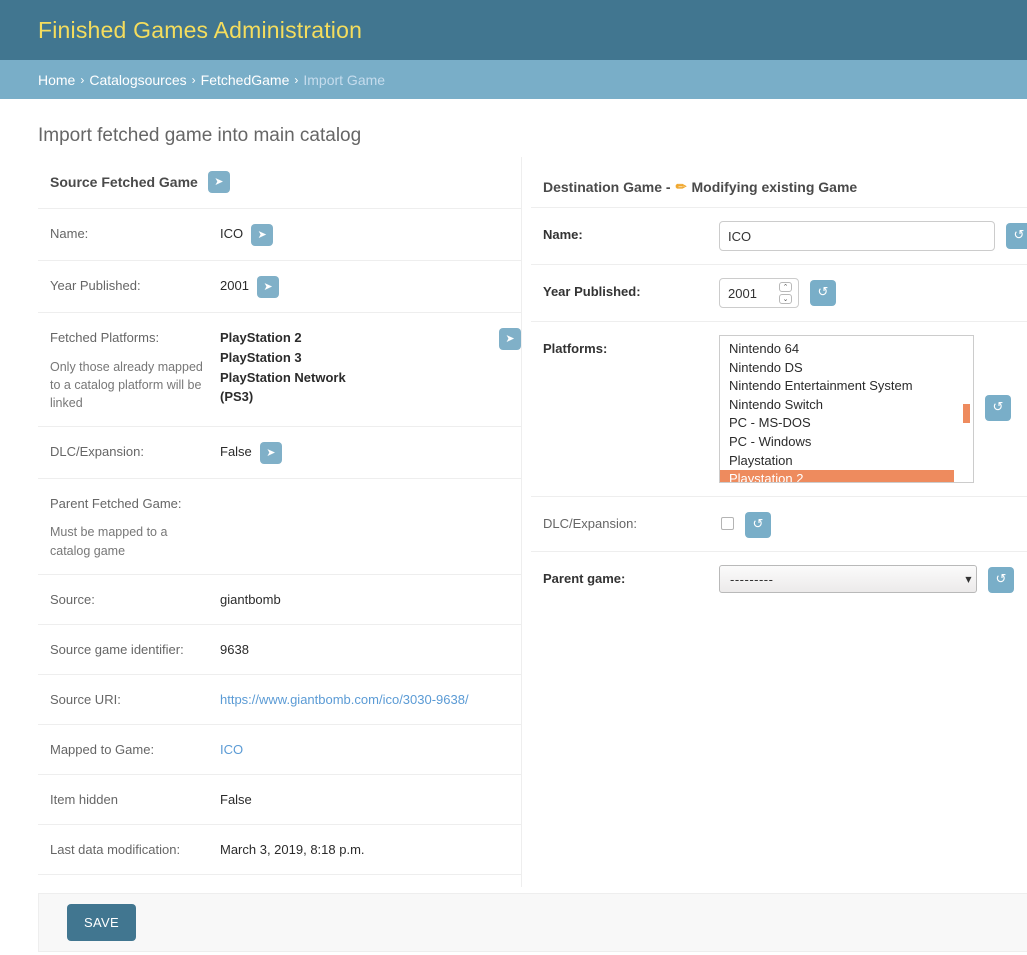 Image resolution: width=1027 pixels, height=955 pixels. Describe the element at coordinates (1016, 236) in the screenshot. I see `reset-name-icon: ↺` at that location.